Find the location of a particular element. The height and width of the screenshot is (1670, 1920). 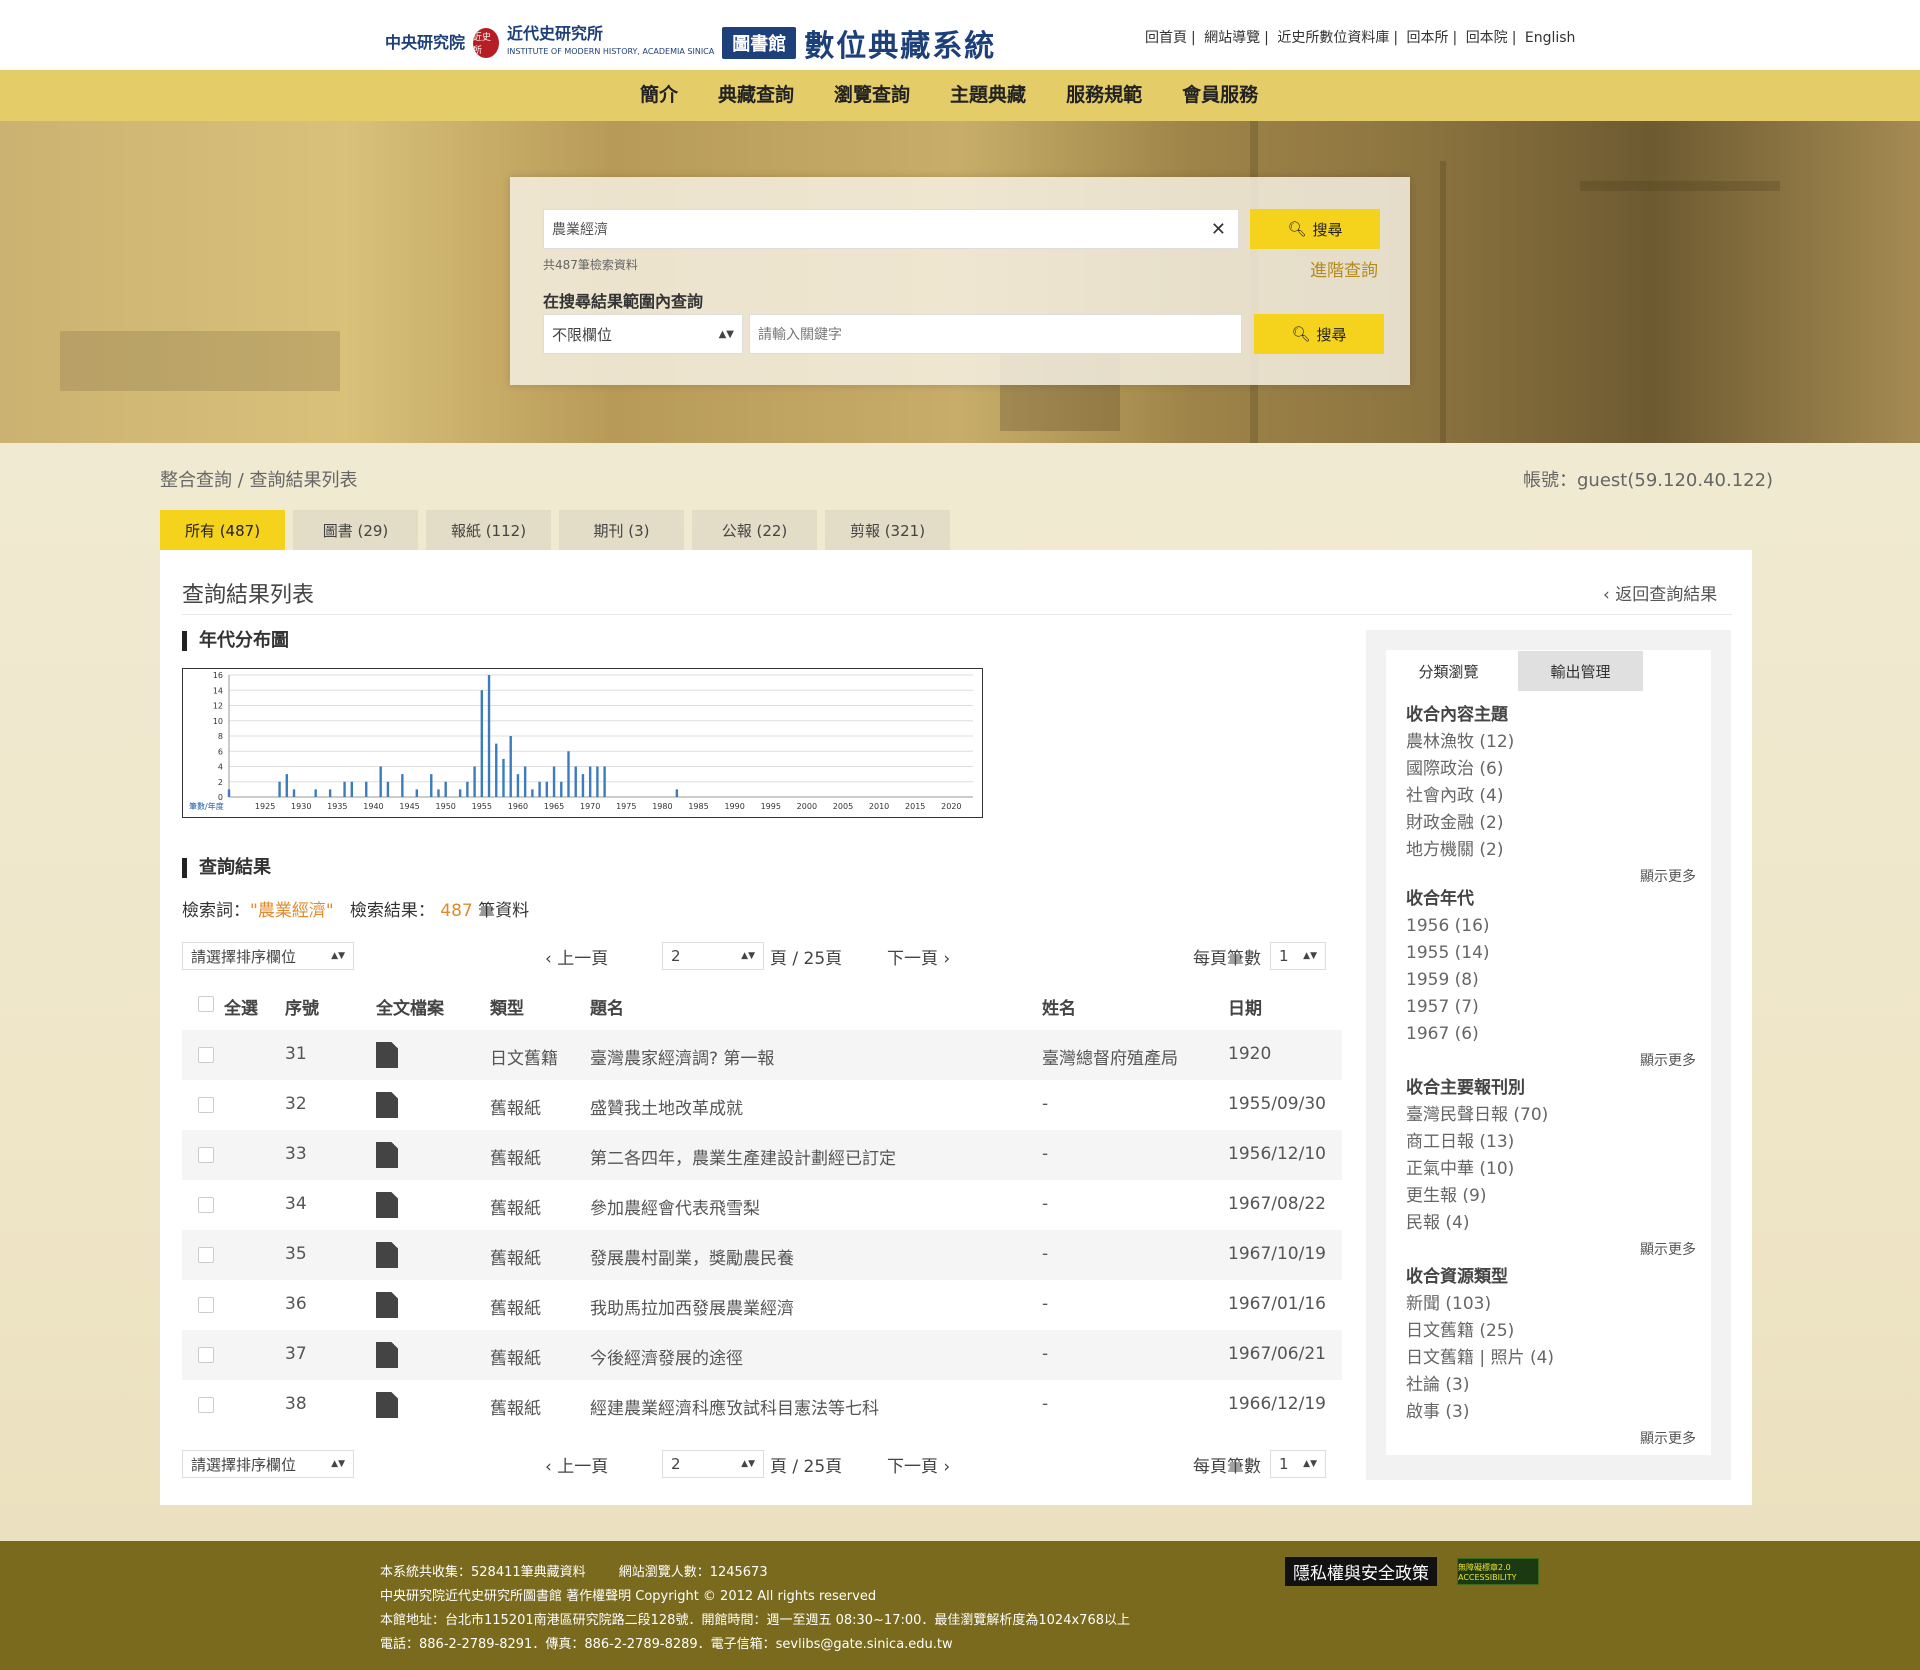

prev-page-link-bottom: ‹ 上一頁 is located at coordinates (576, 1464).